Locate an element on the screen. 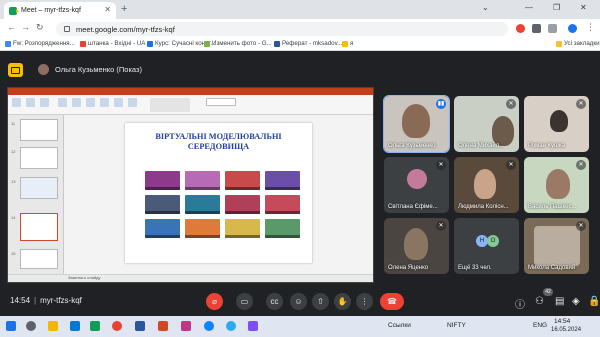  powerpoint-icon is located at coordinates (163, 326).